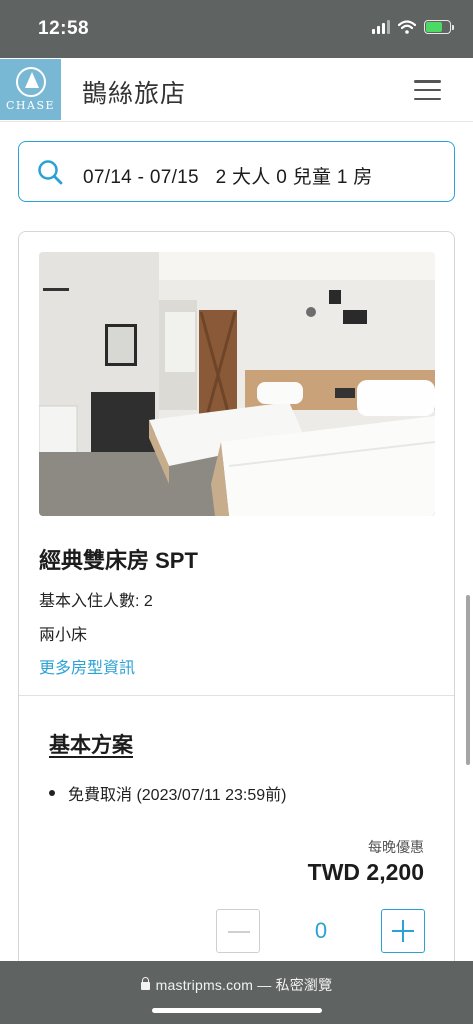 The height and width of the screenshot is (1024, 473). I want to click on home-indicator, so click(237, 1010).